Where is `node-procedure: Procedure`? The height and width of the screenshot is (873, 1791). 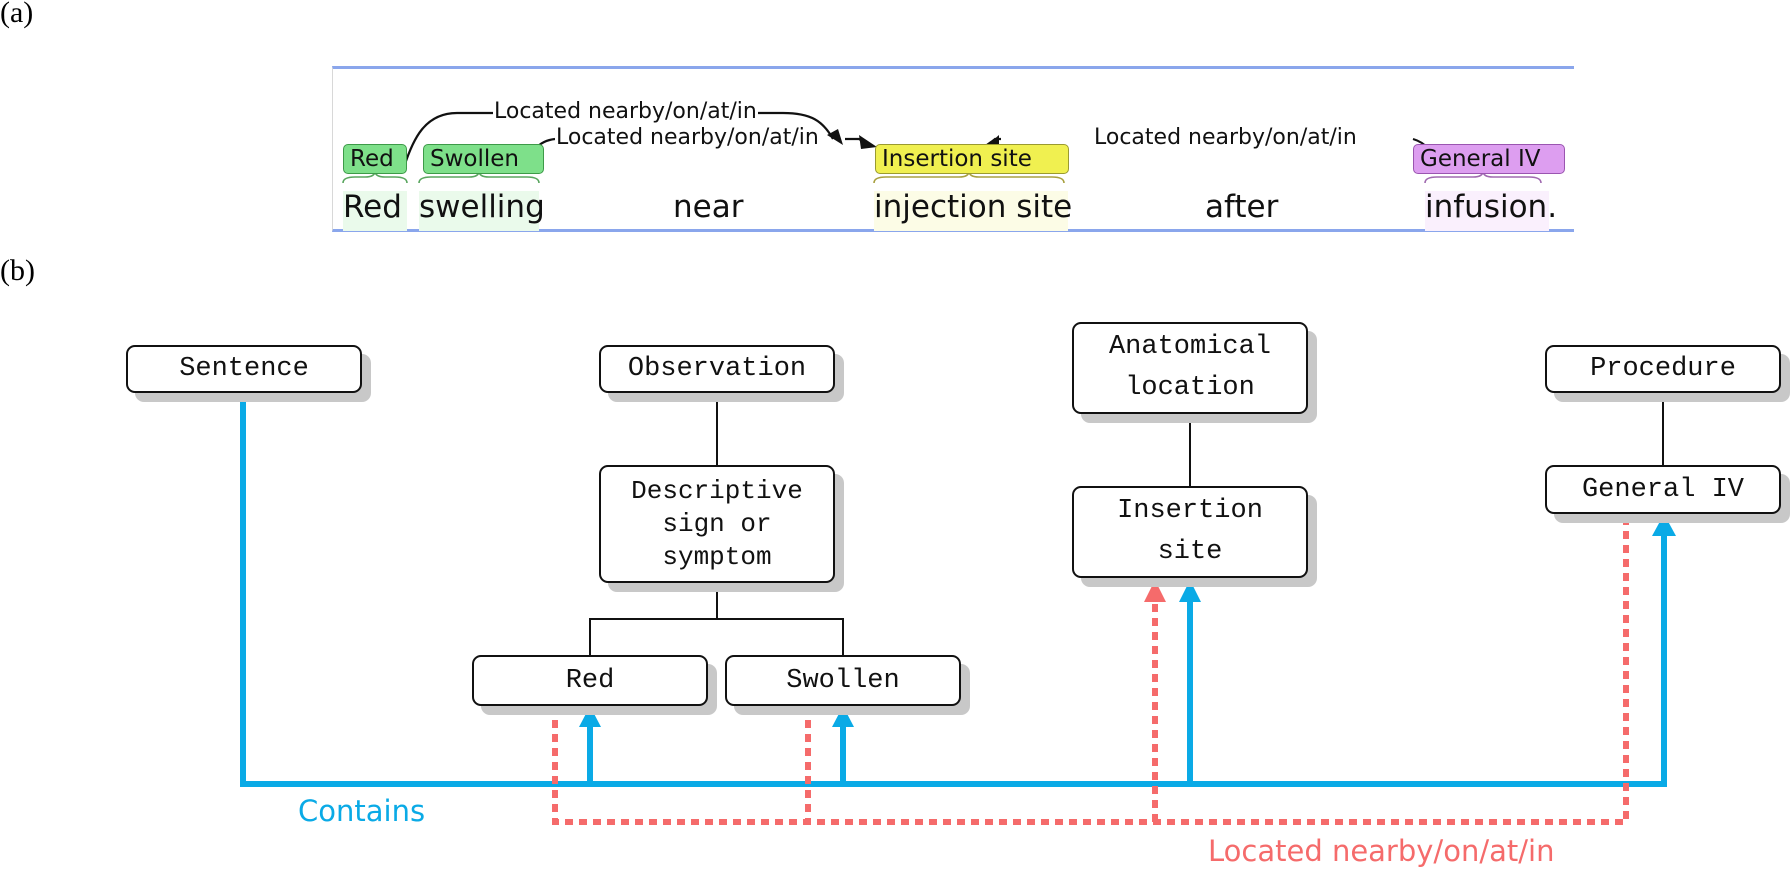
node-procedure: Procedure is located at coordinates (1663, 369).